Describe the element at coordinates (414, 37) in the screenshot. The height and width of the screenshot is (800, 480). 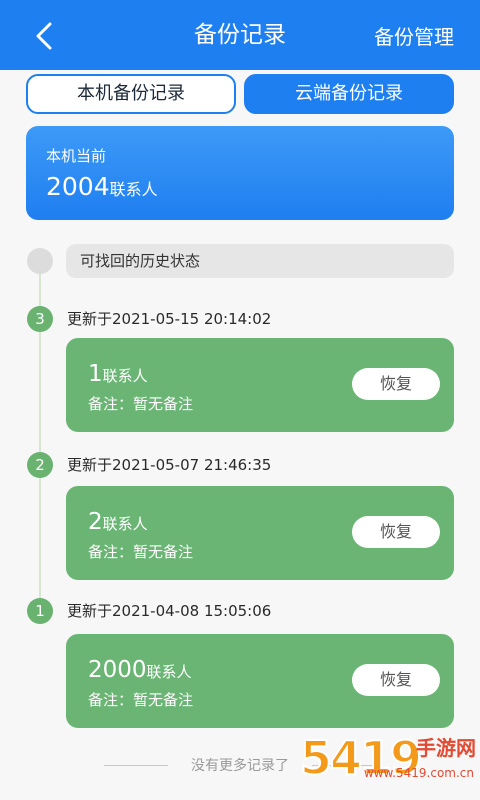
I see `backup-manage-button: 备份管理` at that location.